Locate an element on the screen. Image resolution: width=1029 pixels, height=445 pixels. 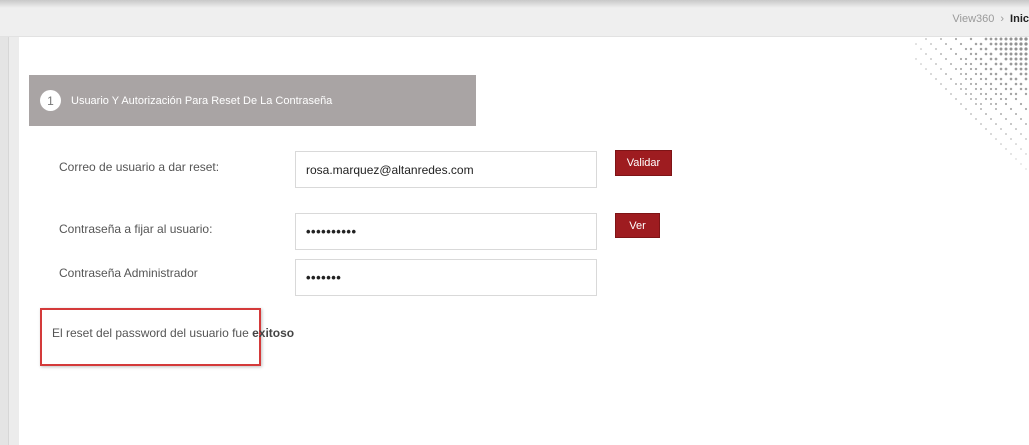
dot-pattern-decoration is located at coordinates (971, 137).